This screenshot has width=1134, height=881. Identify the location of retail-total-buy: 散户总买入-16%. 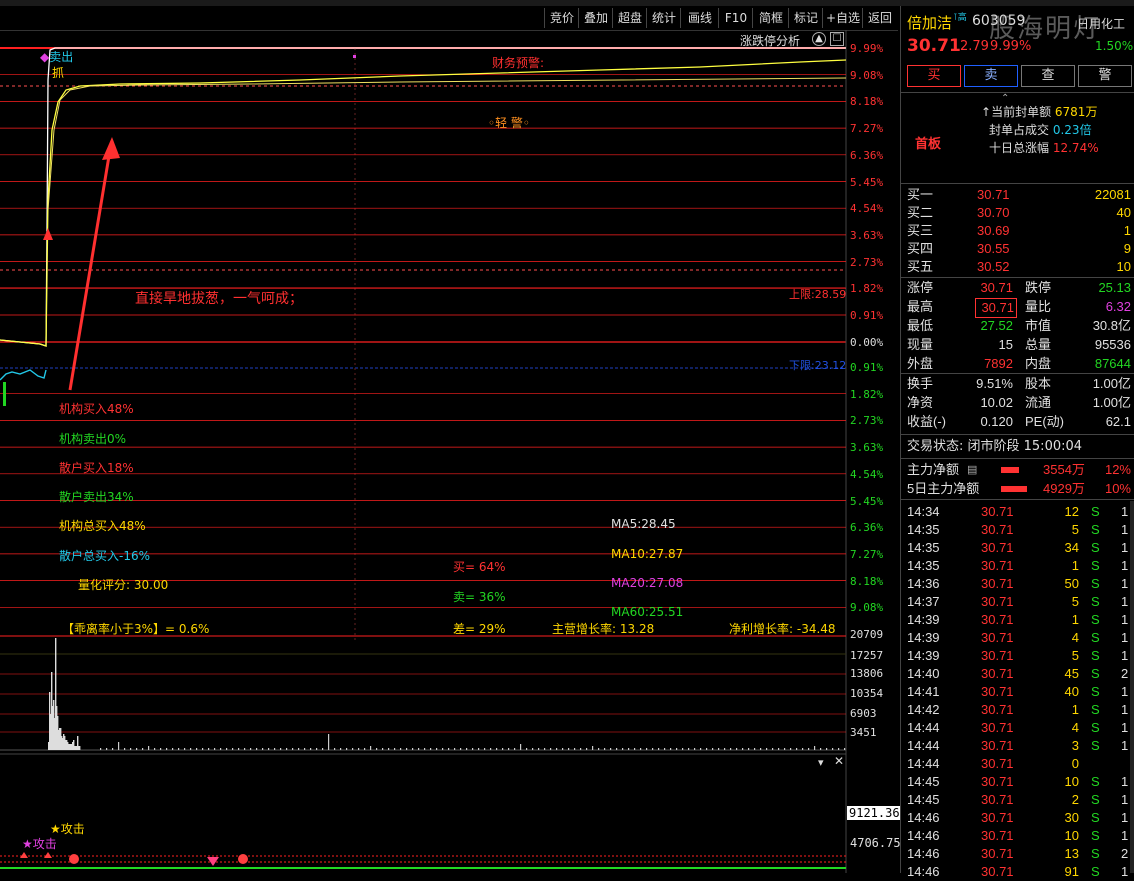
(105, 556).